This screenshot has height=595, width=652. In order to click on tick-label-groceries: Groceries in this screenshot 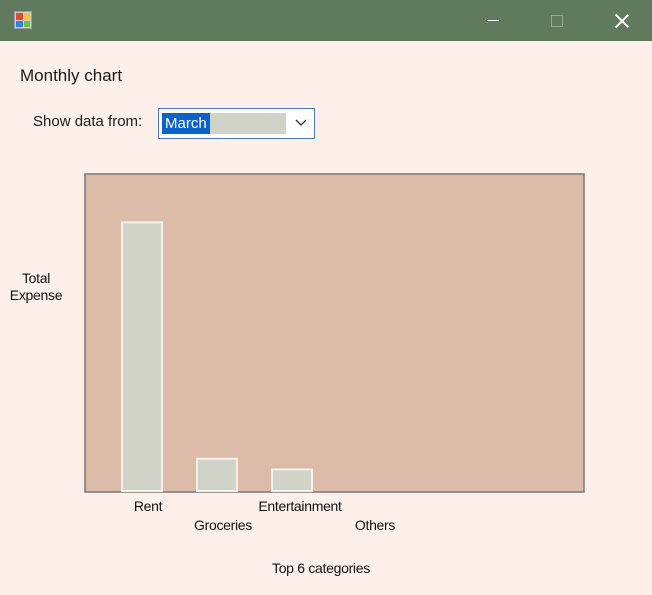, I will do `click(223, 525)`.